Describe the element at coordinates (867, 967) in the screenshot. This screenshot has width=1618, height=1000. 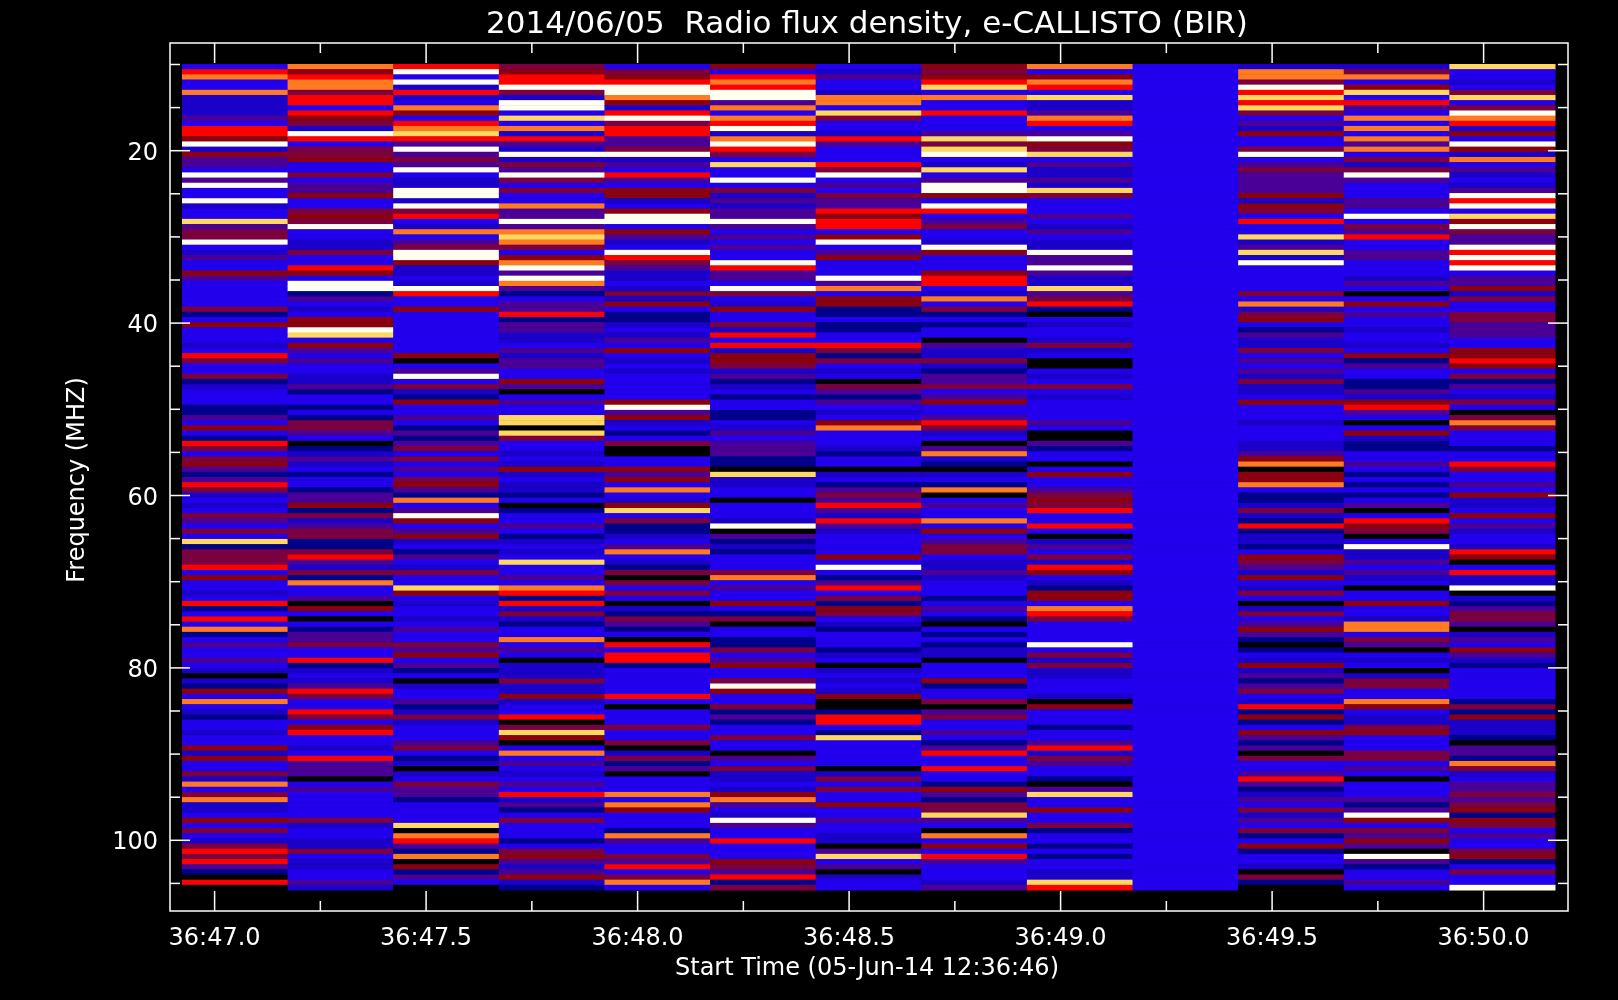
I see `x-axis-label: Start Time (05-Jun-14 12:36:46)` at that location.